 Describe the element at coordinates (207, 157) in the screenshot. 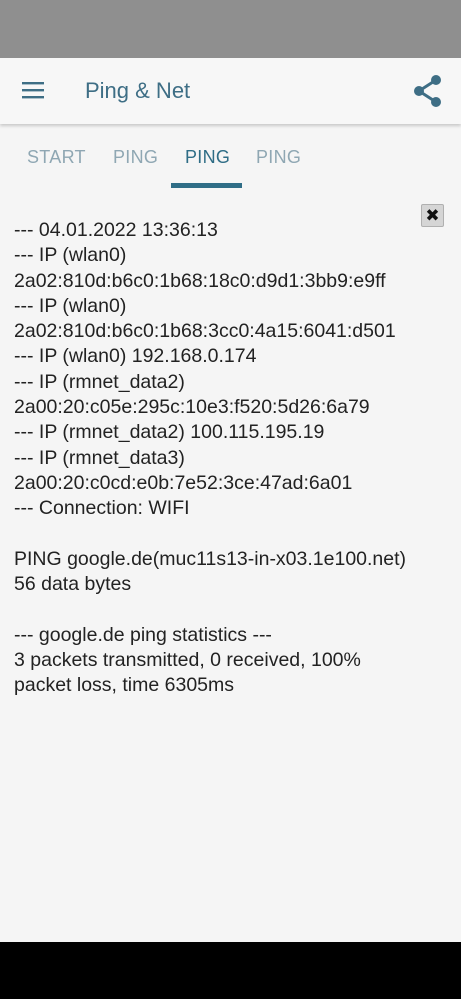

I see `tab-ping-2: PING` at that location.